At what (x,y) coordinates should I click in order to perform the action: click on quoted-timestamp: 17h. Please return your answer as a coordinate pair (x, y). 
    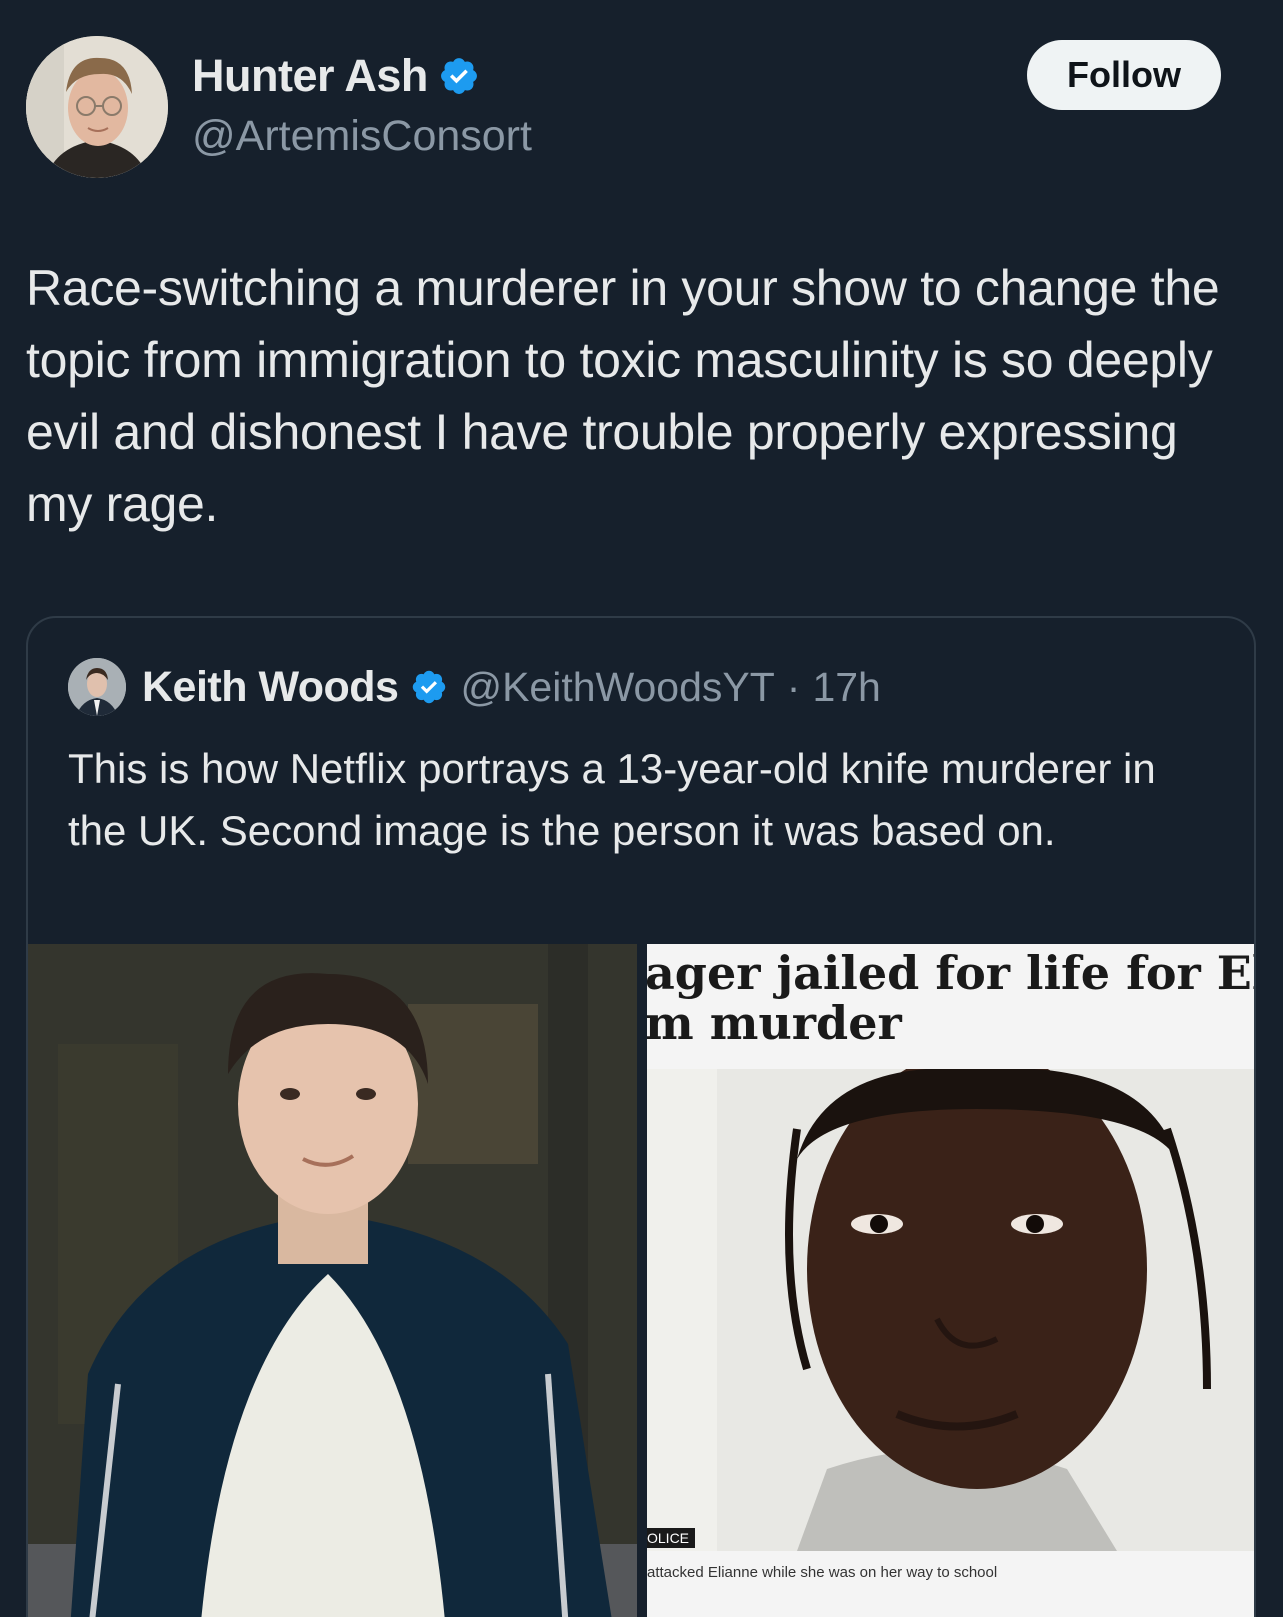
    Looking at the image, I should click on (846, 687).